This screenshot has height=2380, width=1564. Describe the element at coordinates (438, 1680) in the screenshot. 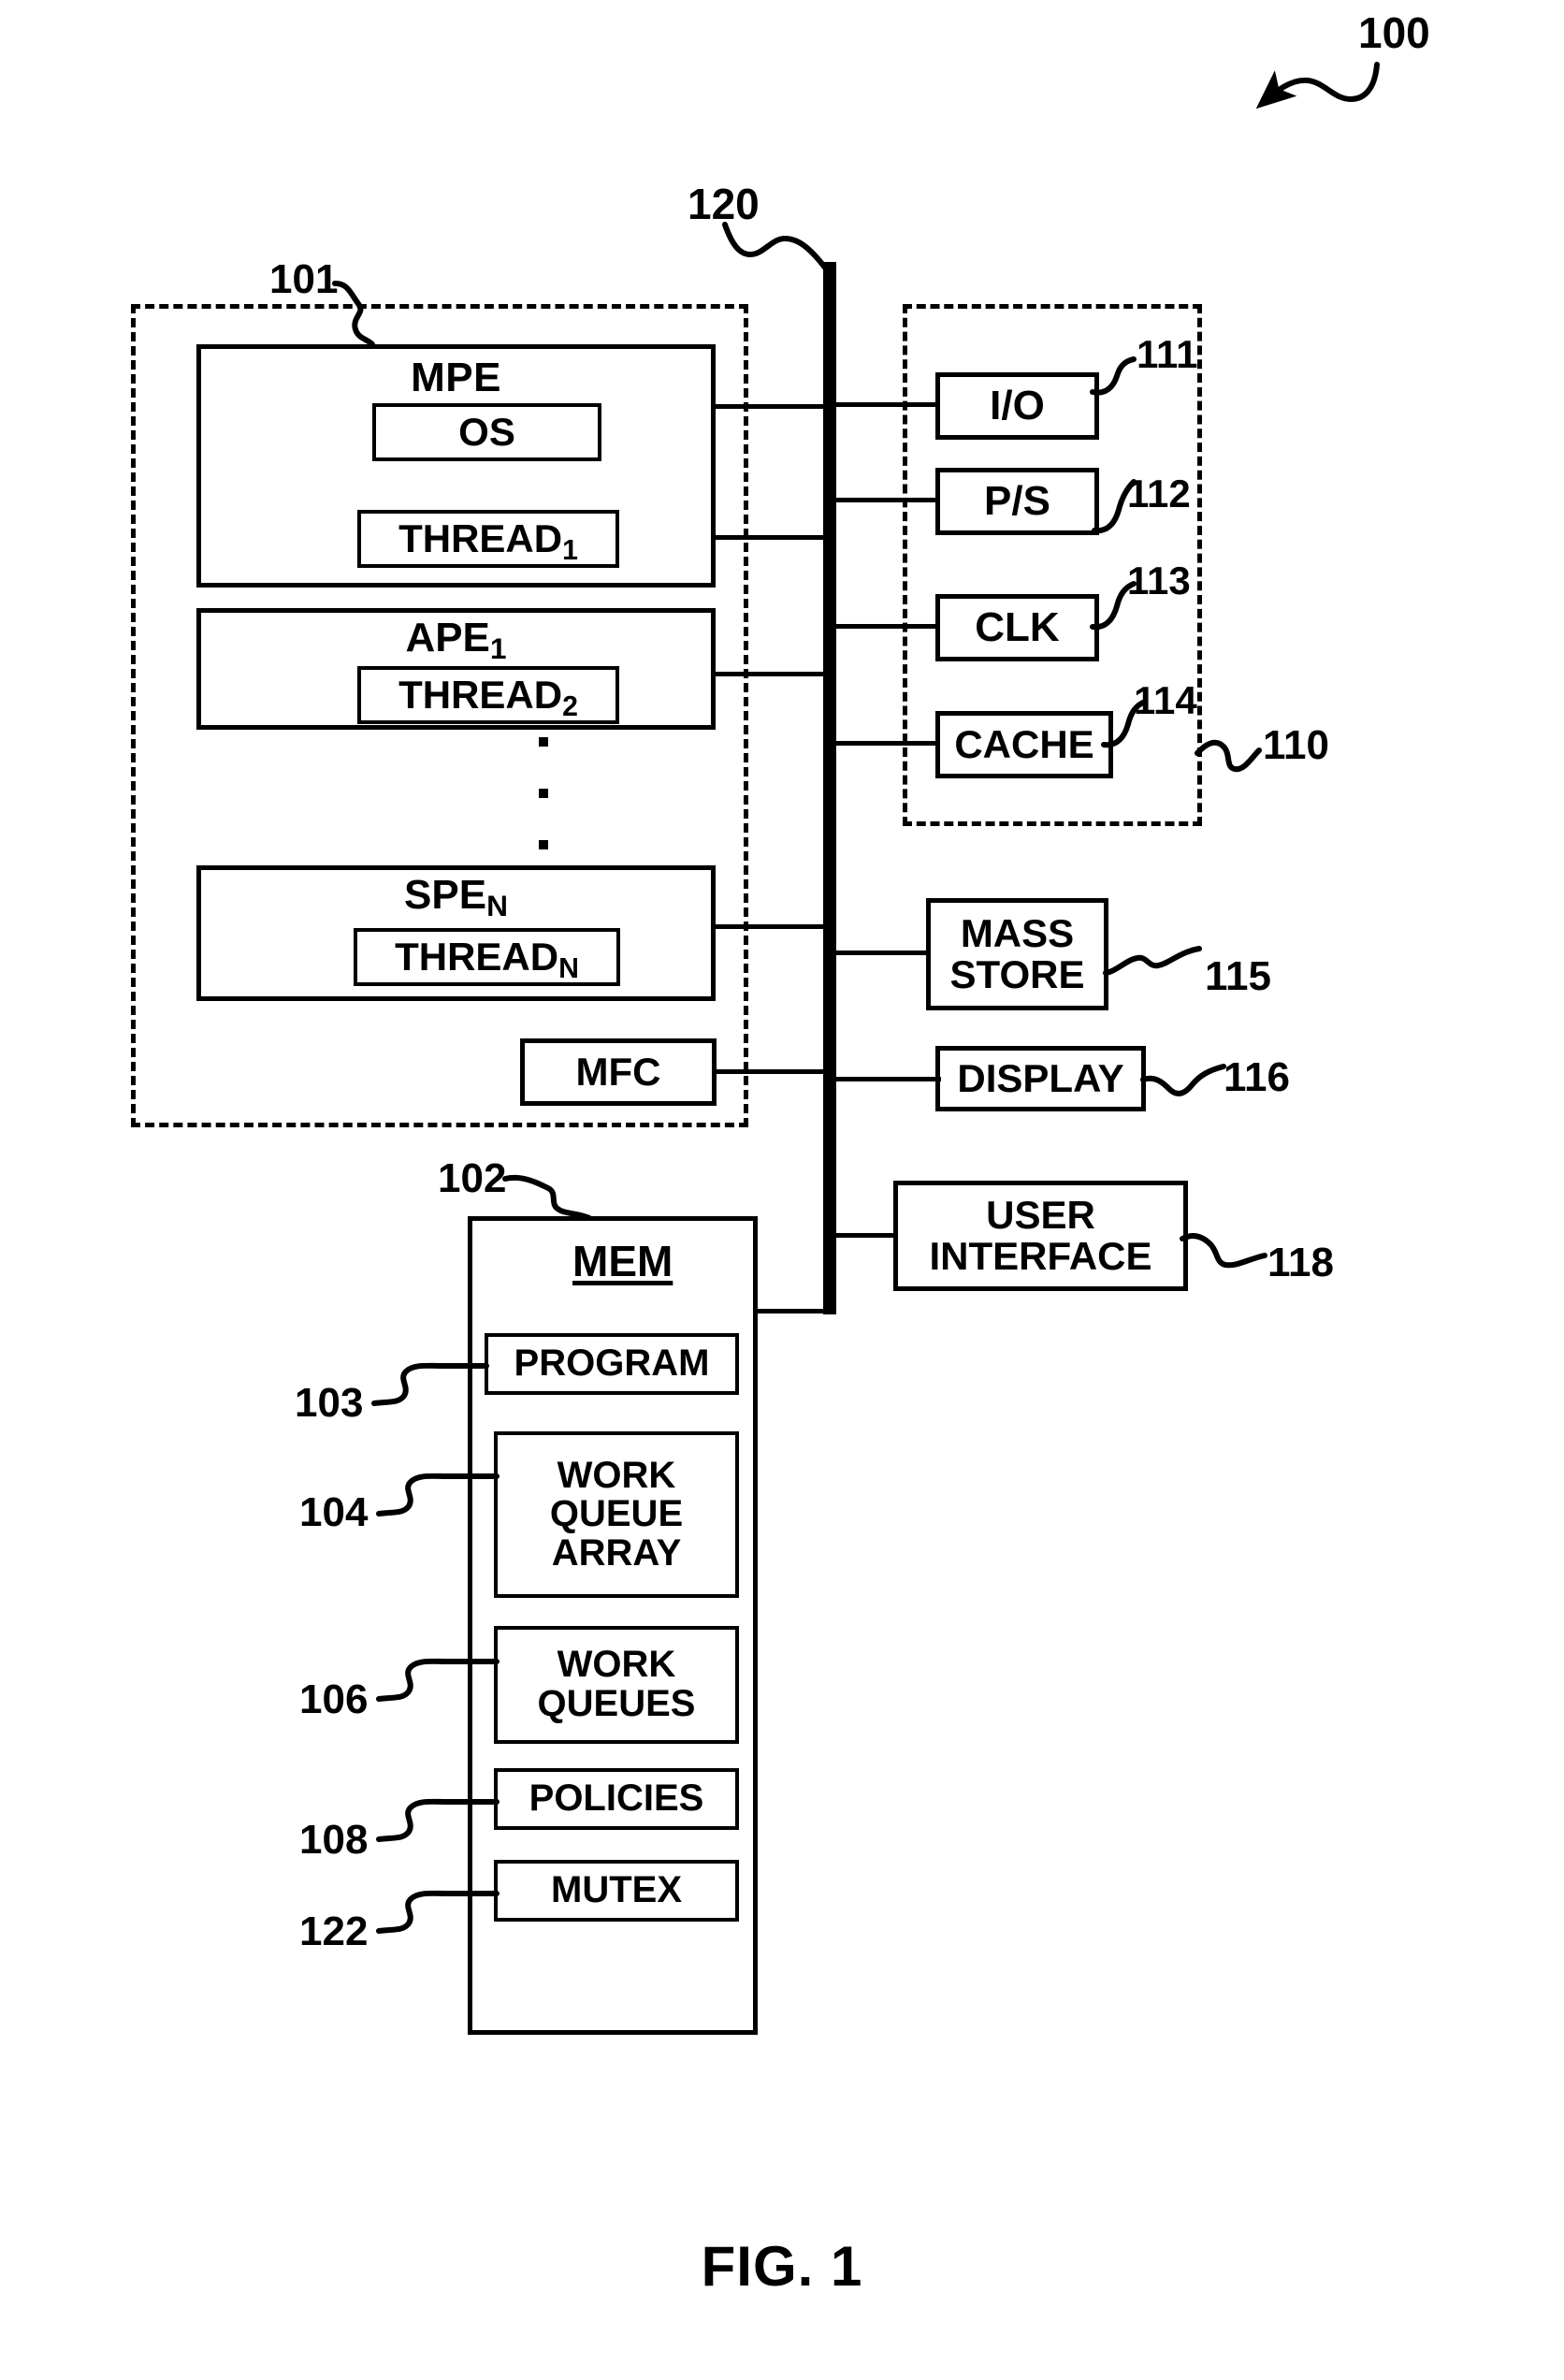

I see `ref-106-leader` at that location.